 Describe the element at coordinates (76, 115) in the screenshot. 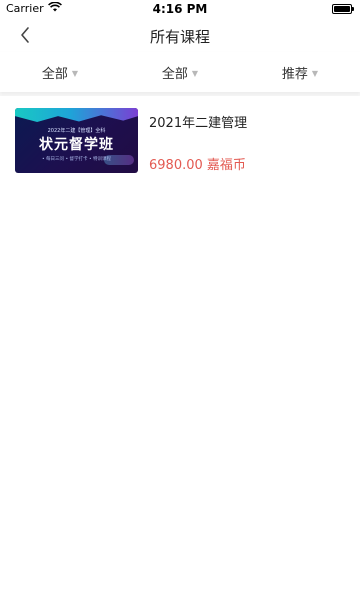

I see `thumbnail-wave` at that location.